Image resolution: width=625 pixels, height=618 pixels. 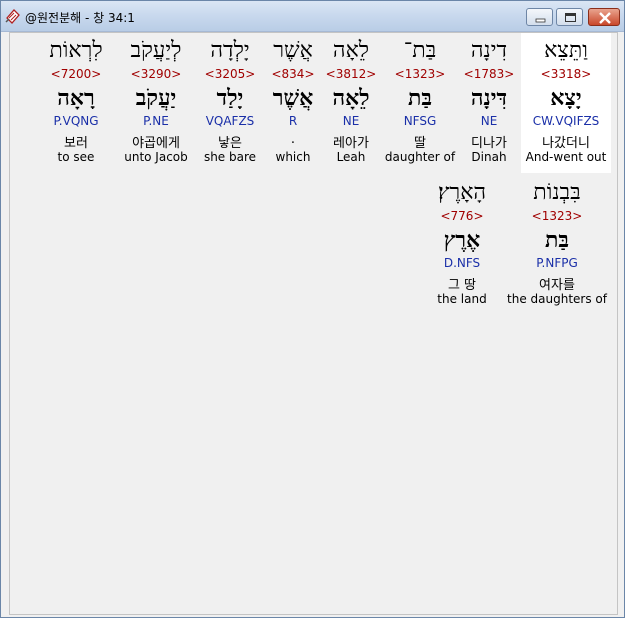 I want to click on hebrew-root: לֵאָה, so click(x=351, y=98).